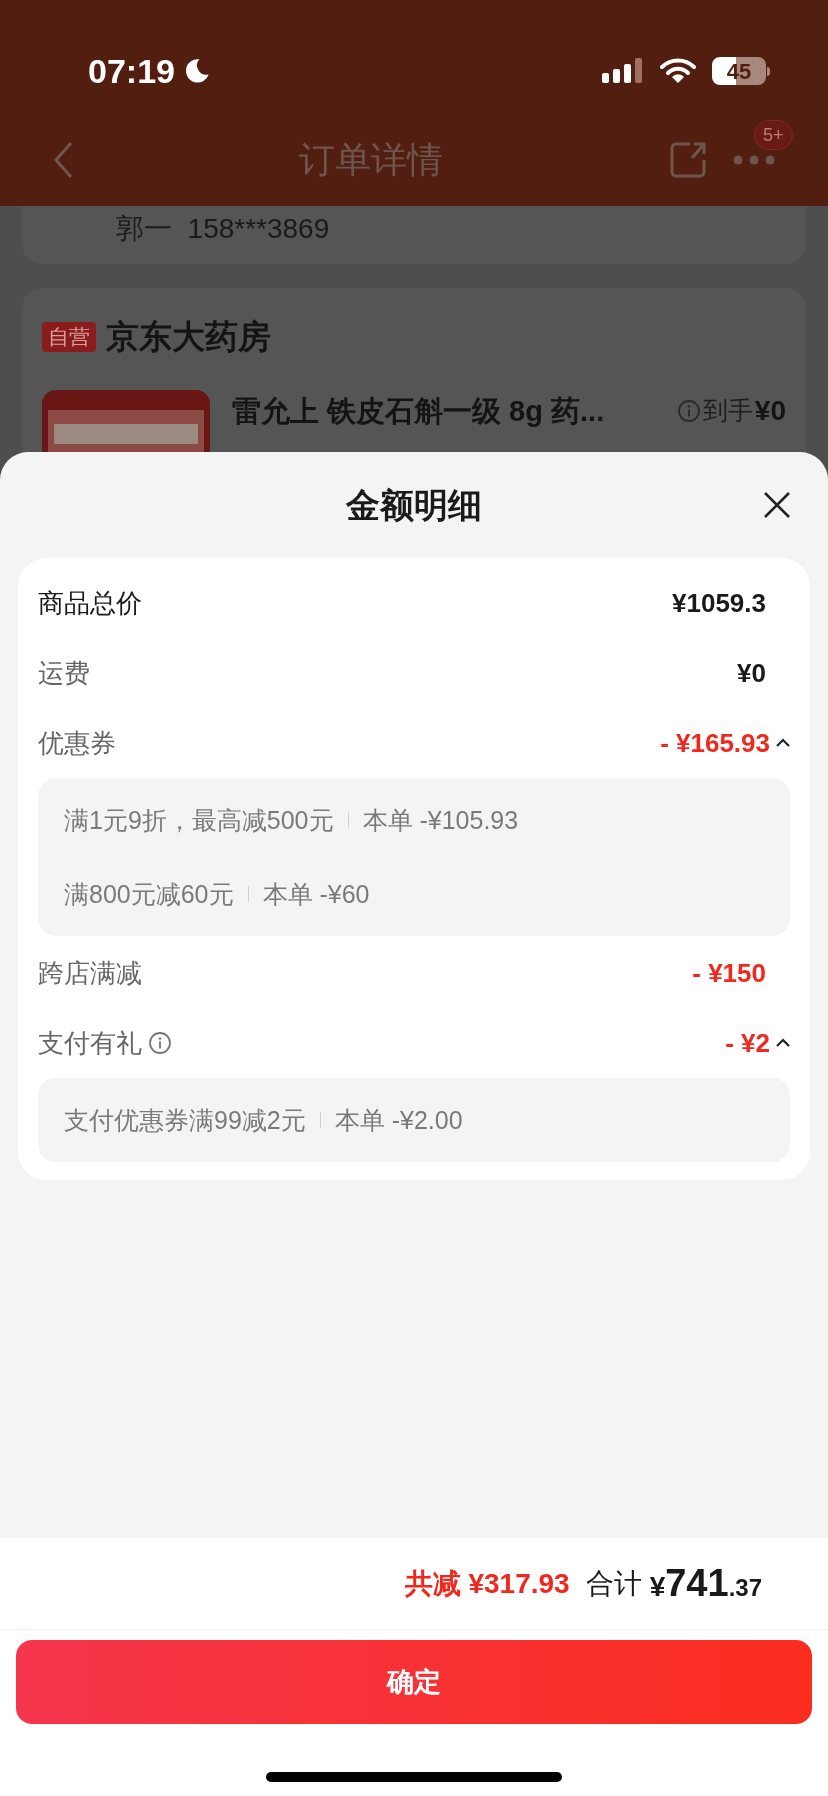 The height and width of the screenshot is (1796, 828). Describe the element at coordinates (715, 743) in the screenshot. I see `row-amount: - ¥165.93` at that location.